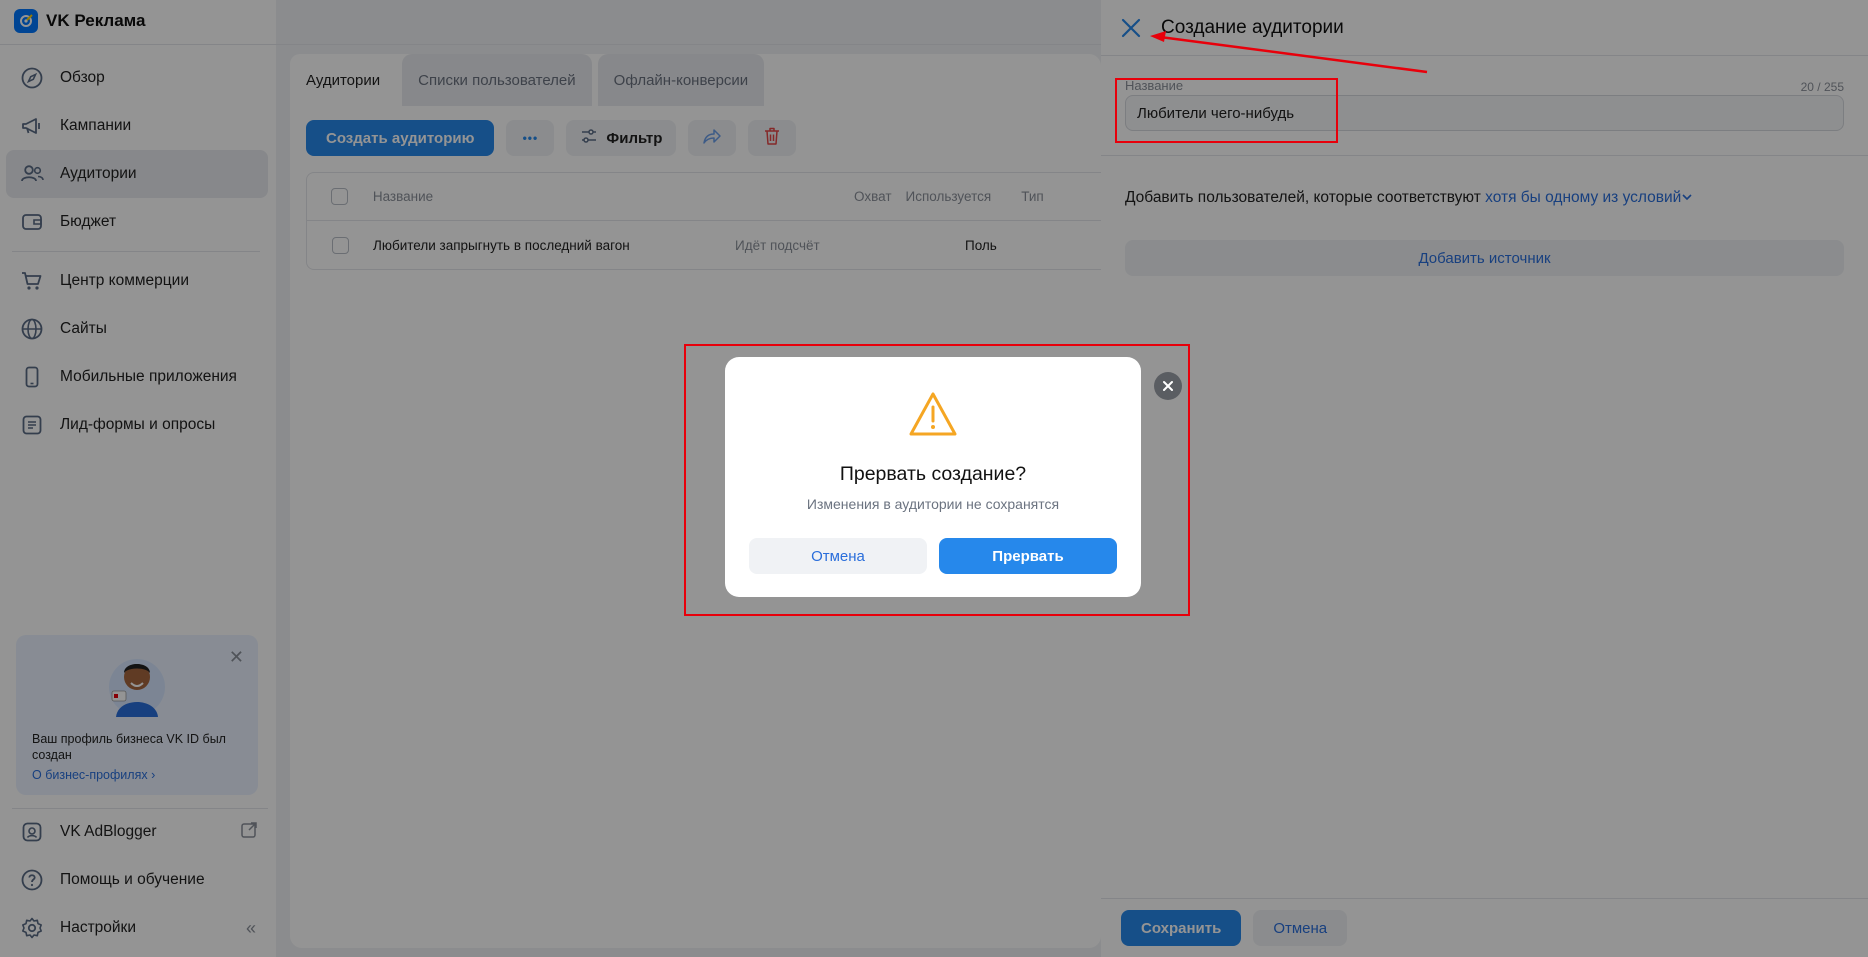 This screenshot has width=1868, height=957. What do you see at coordinates (937, 480) in the screenshot?
I see `annotation-box-dialog` at bounding box center [937, 480].